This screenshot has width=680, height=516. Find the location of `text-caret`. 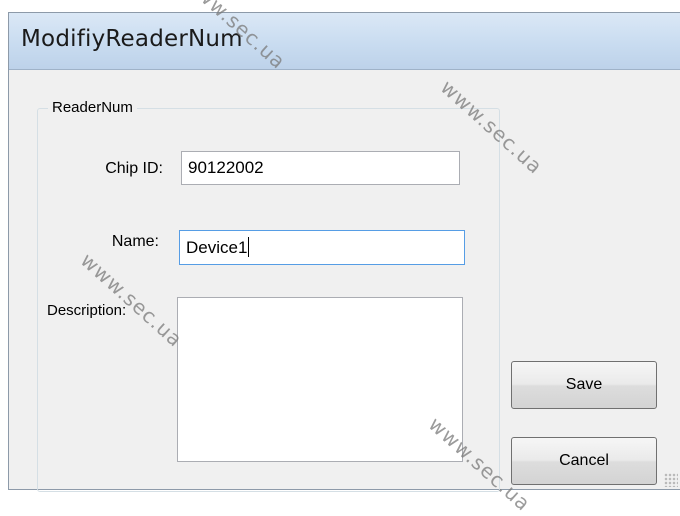

text-caret is located at coordinates (249, 247).